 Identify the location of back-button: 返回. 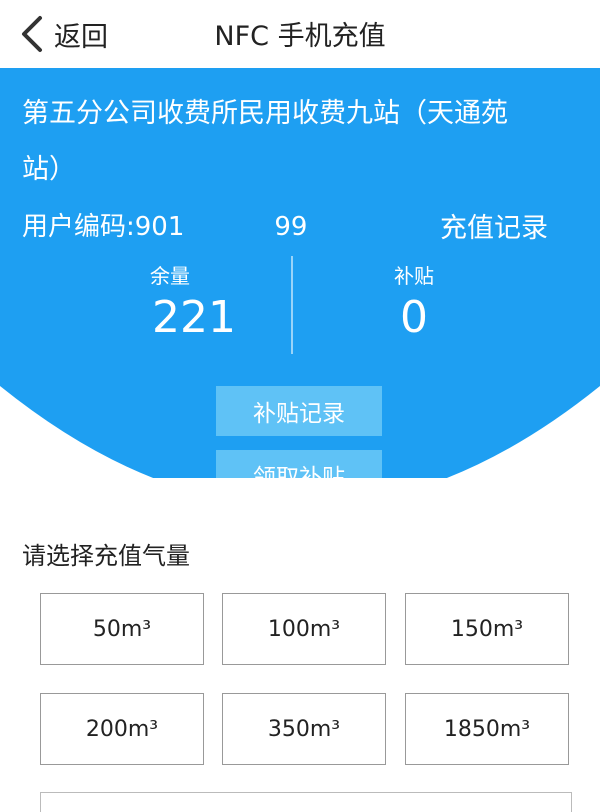
(63, 34).